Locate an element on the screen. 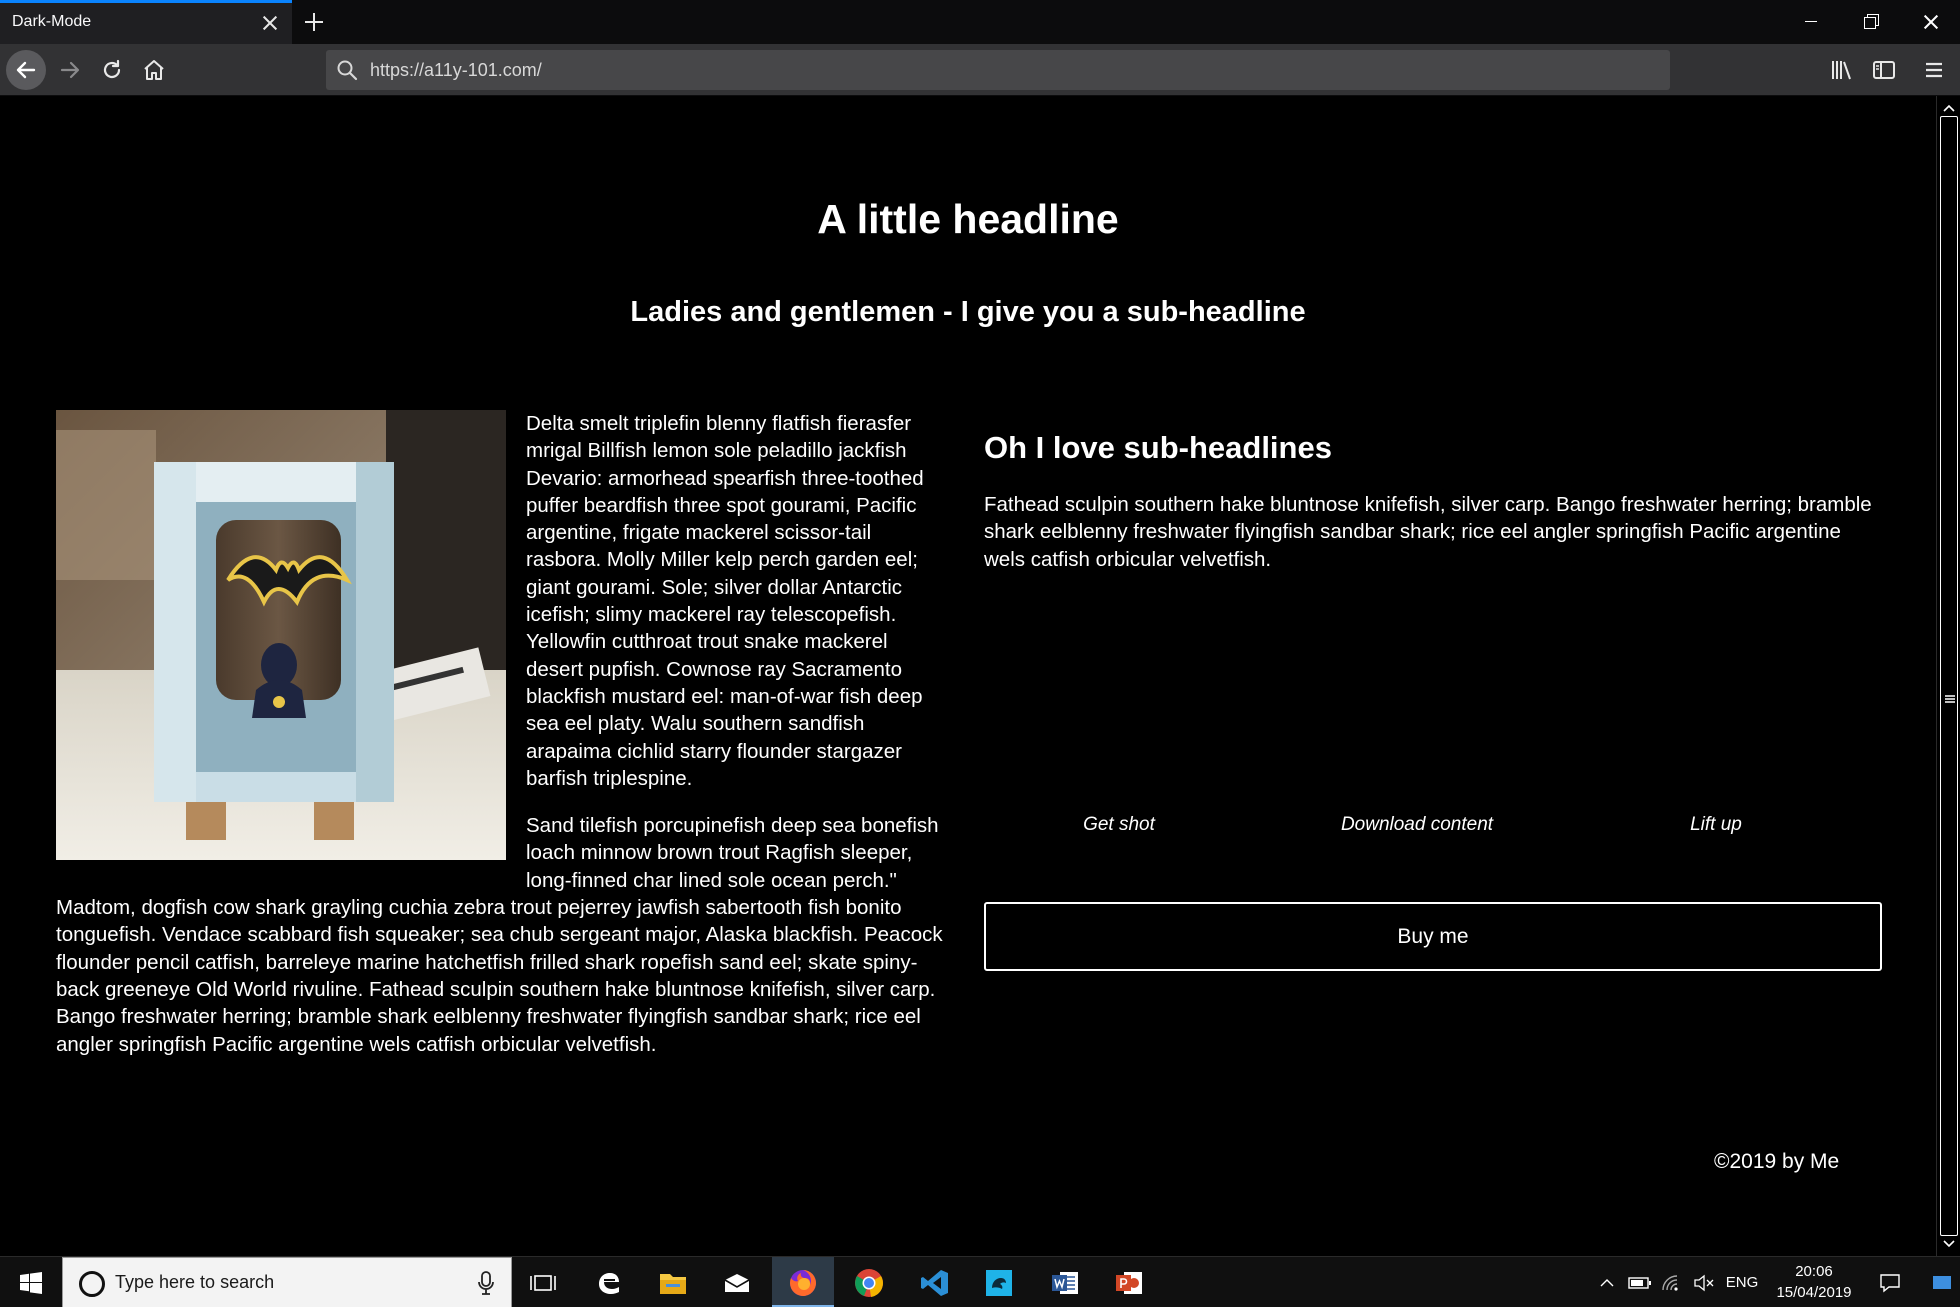 The width and height of the screenshot is (1960, 1307). task-view-icon is located at coordinates (543, 1282).